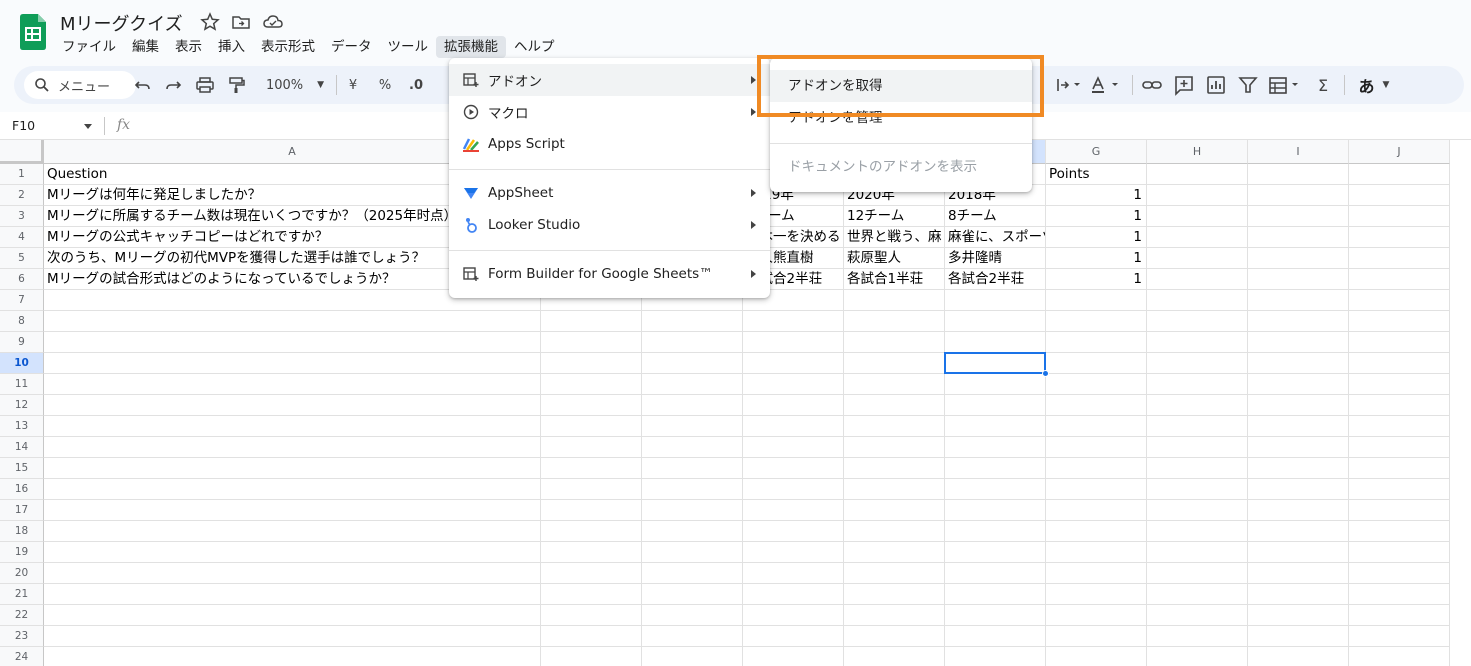  Describe the element at coordinates (22, 321) in the screenshot. I see `row-header-8: 8` at that location.